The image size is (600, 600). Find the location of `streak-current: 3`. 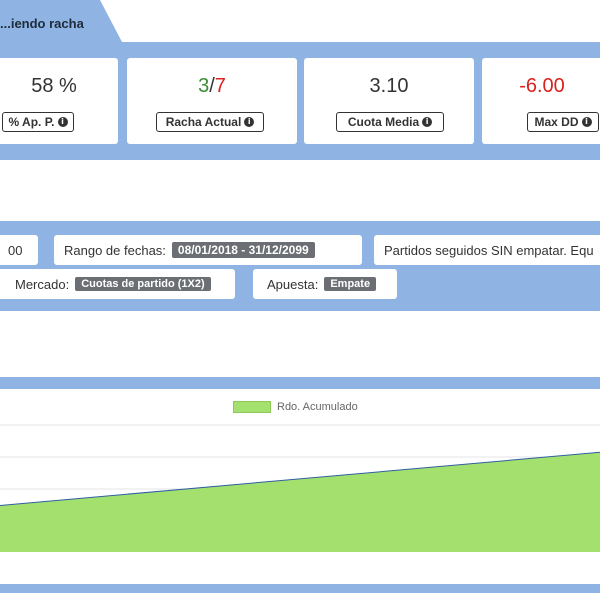

streak-current: 3 is located at coordinates (204, 86).